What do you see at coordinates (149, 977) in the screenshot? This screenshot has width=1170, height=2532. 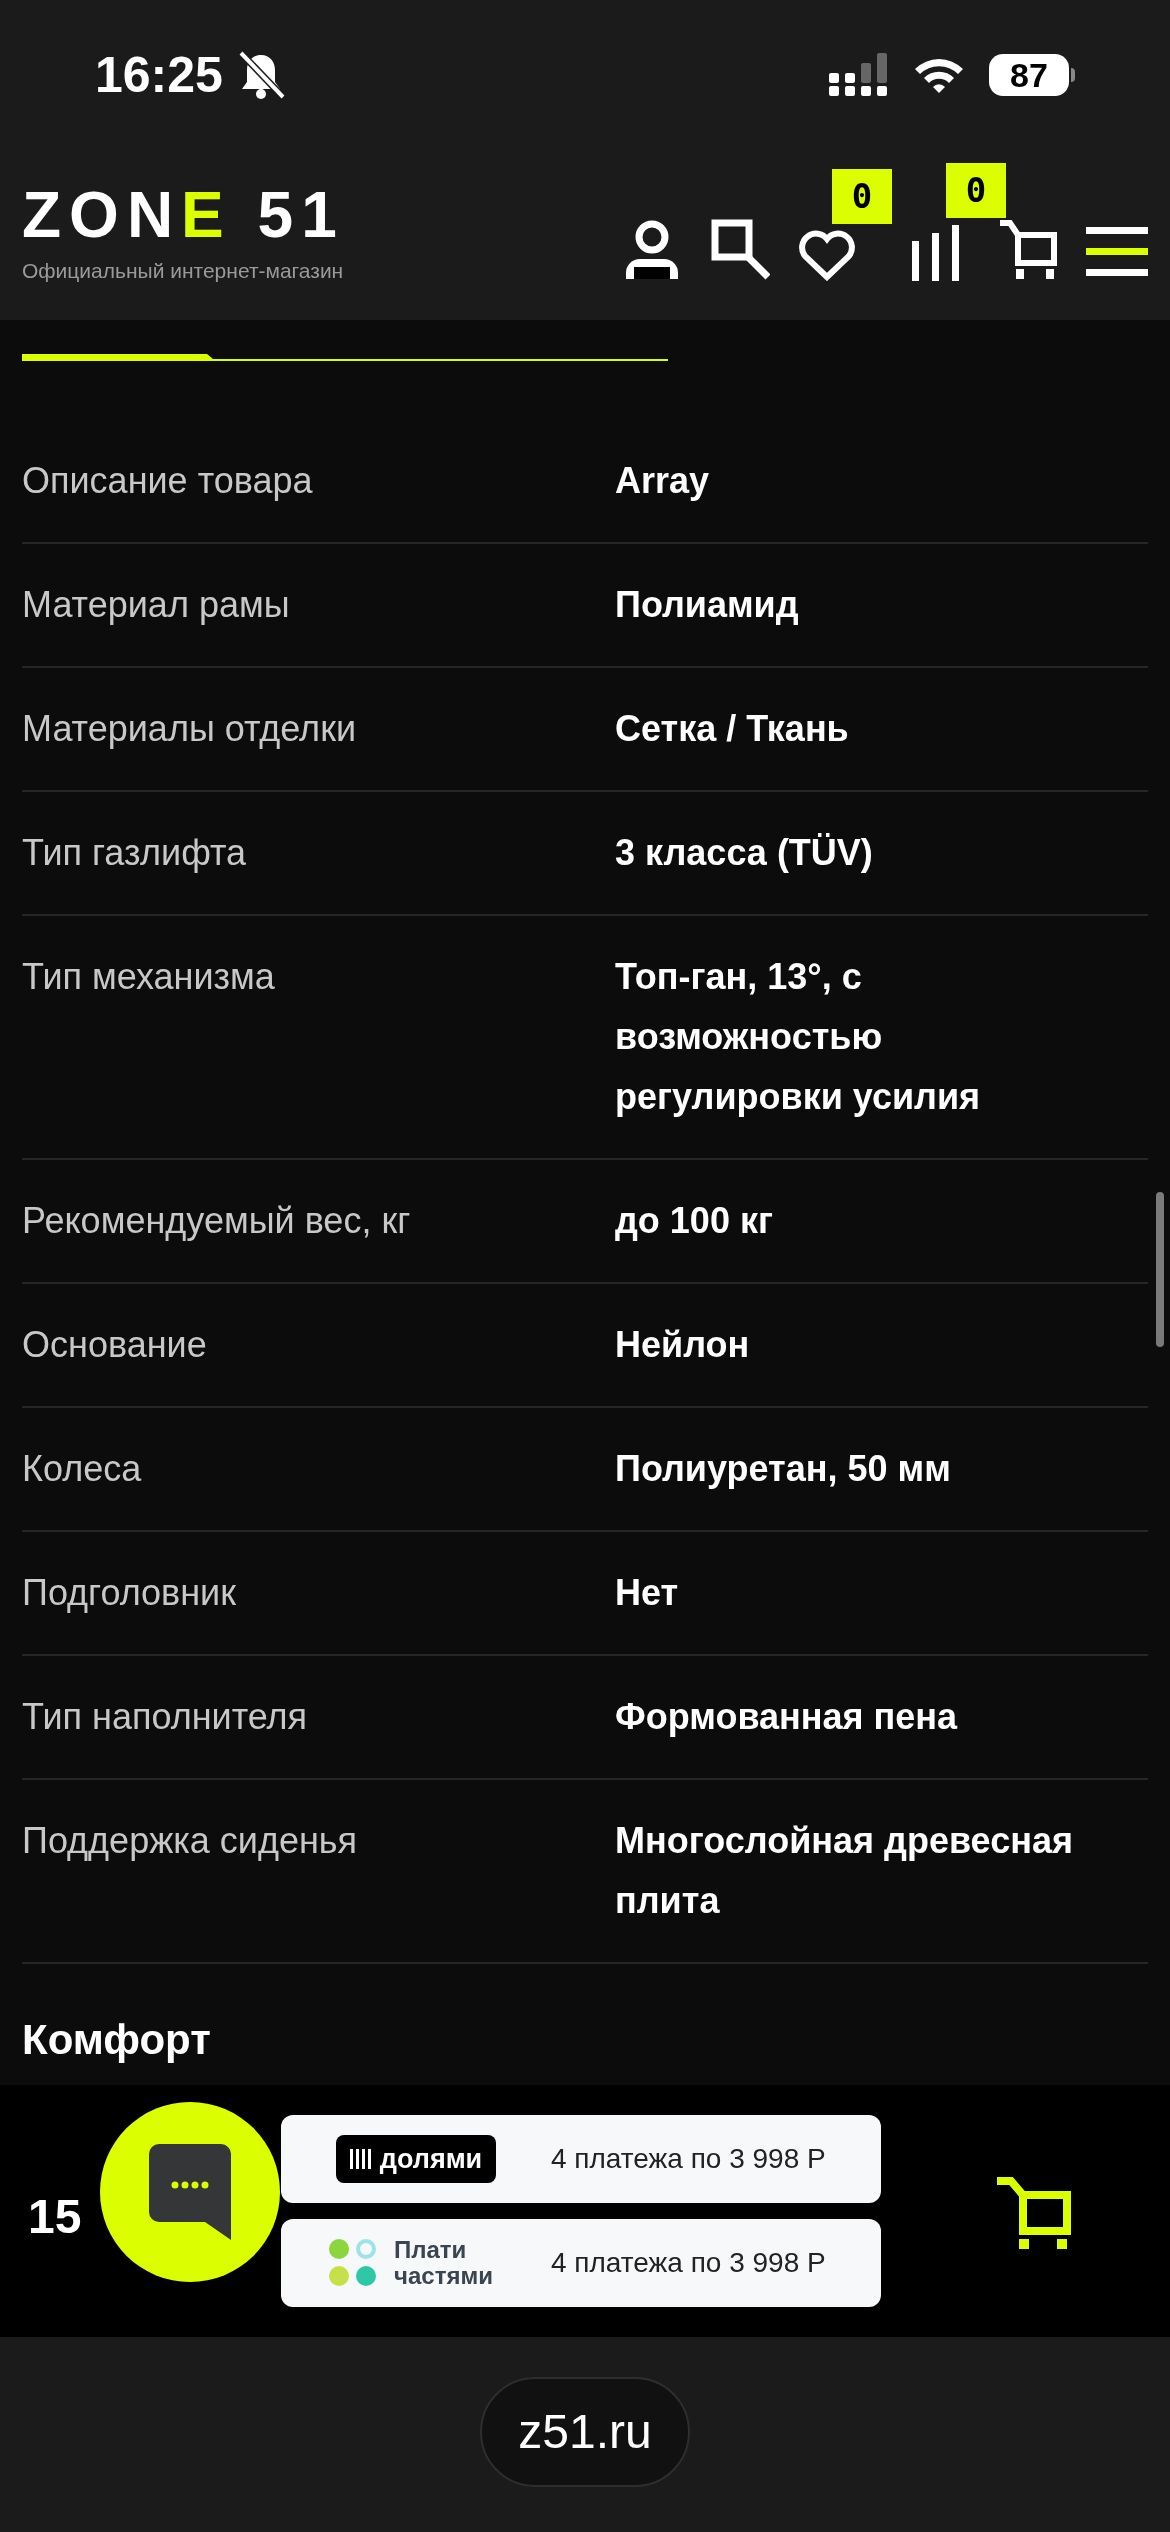 I see `spec-label: Тип механизма` at bounding box center [149, 977].